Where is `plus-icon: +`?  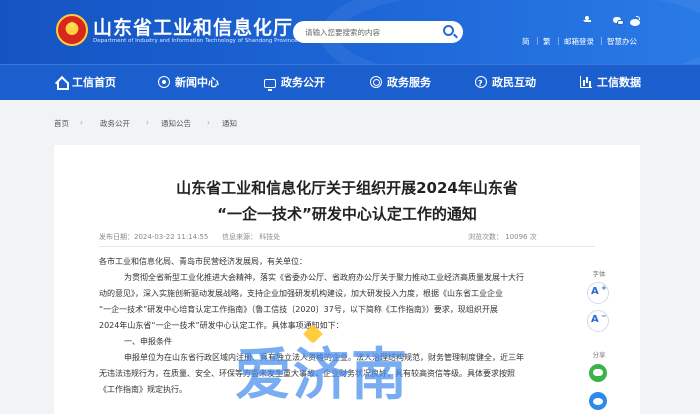
plus-icon: + is located at coordinates (604, 288).